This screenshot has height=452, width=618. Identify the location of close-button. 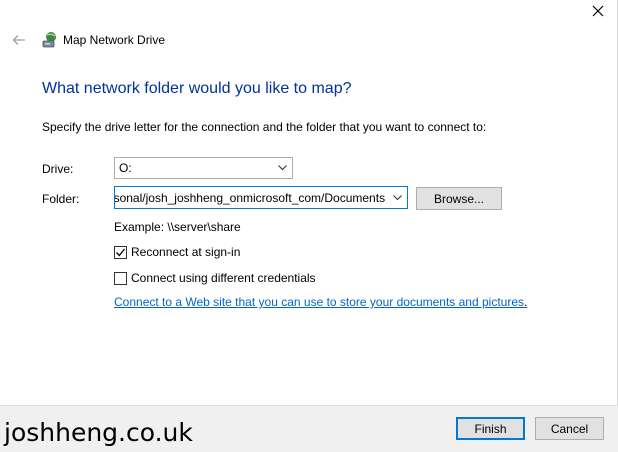
(598, 11).